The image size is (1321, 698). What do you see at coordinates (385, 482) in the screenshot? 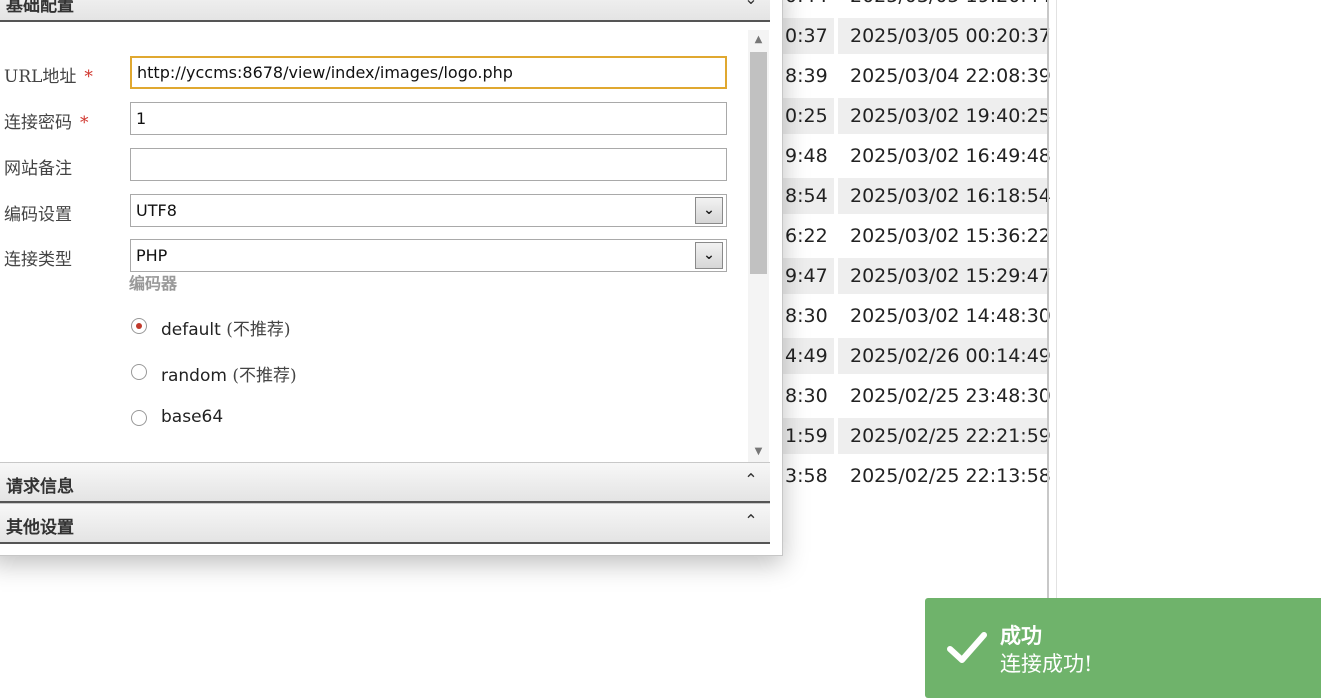
I see `section-header-request: 请求信息 ⌃` at bounding box center [385, 482].